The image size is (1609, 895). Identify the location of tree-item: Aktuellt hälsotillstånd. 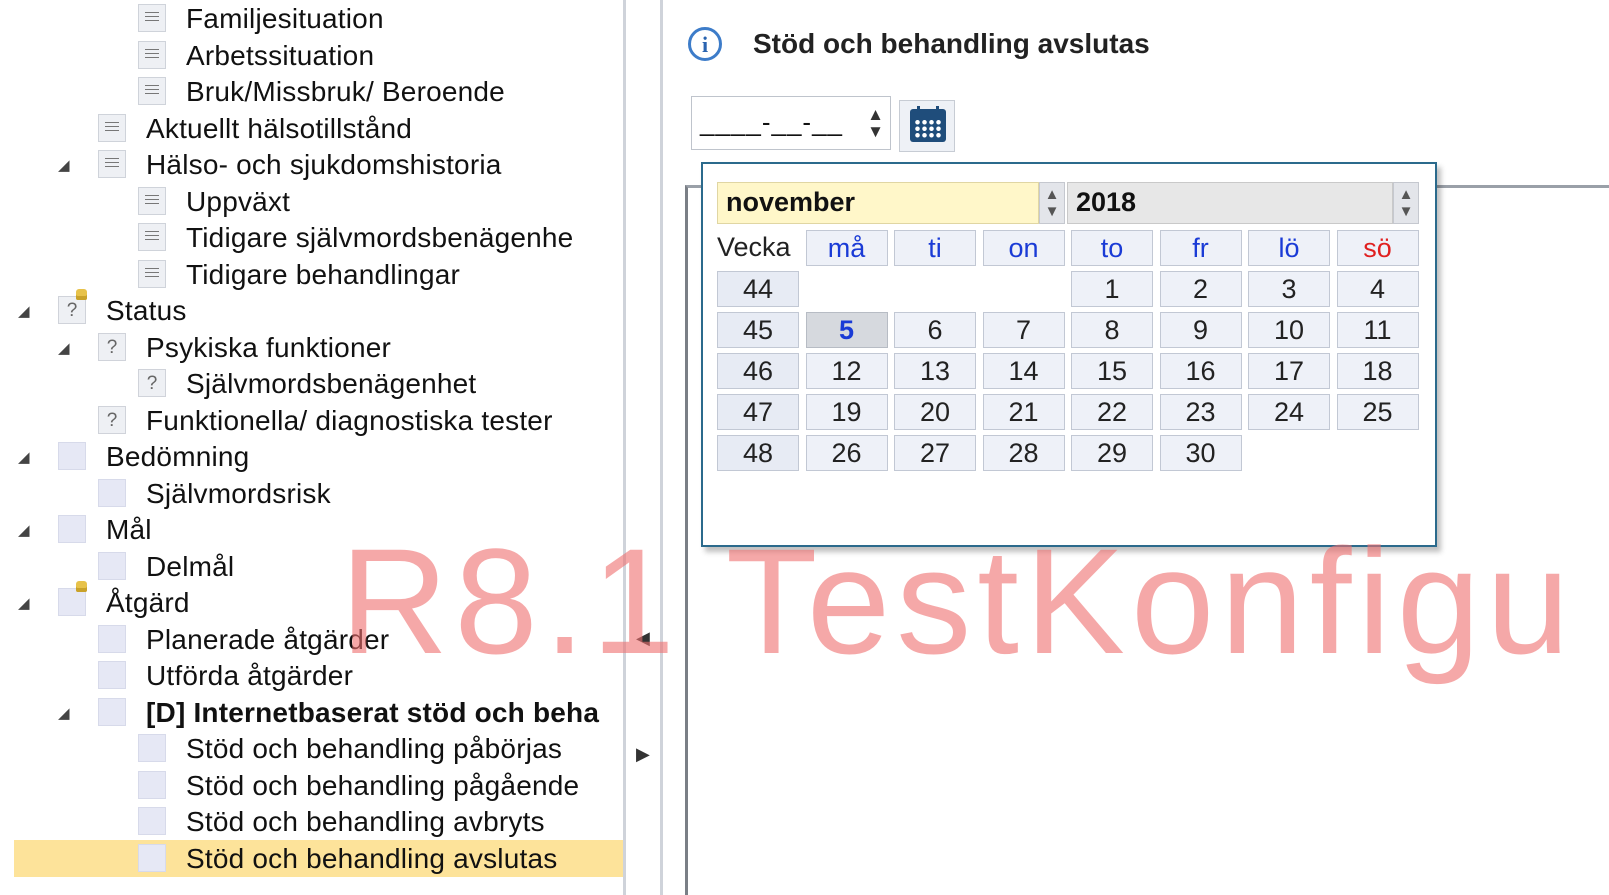
(327, 128).